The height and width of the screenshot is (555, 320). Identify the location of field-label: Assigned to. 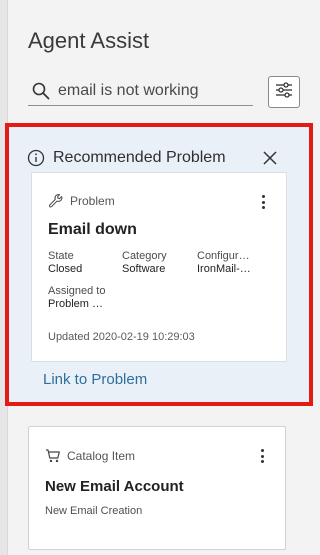
(77, 291).